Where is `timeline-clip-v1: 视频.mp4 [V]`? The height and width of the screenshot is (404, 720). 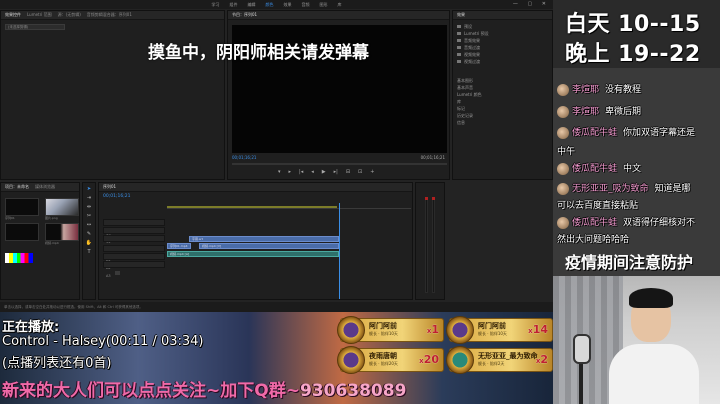
timeline-clip-v1: 视频.mp4 [V] is located at coordinates (269, 246).